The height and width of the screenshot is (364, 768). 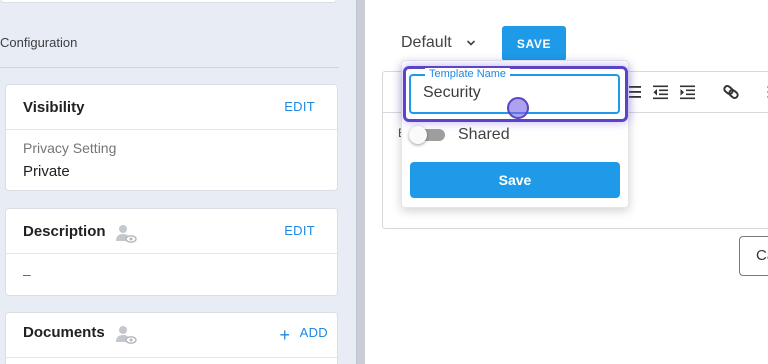 What do you see at coordinates (428, 135) in the screenshot?
I see `shared-toggle` at bounding box center [428, 135].